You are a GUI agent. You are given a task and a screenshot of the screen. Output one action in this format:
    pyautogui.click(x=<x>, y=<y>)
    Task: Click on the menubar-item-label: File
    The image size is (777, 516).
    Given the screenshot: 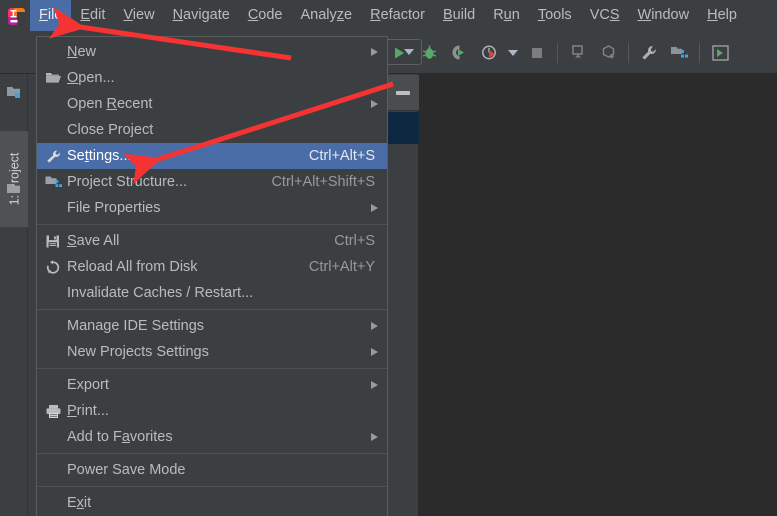 What is the action you would take?
    pyautogui.click(x=51, y=15)
    